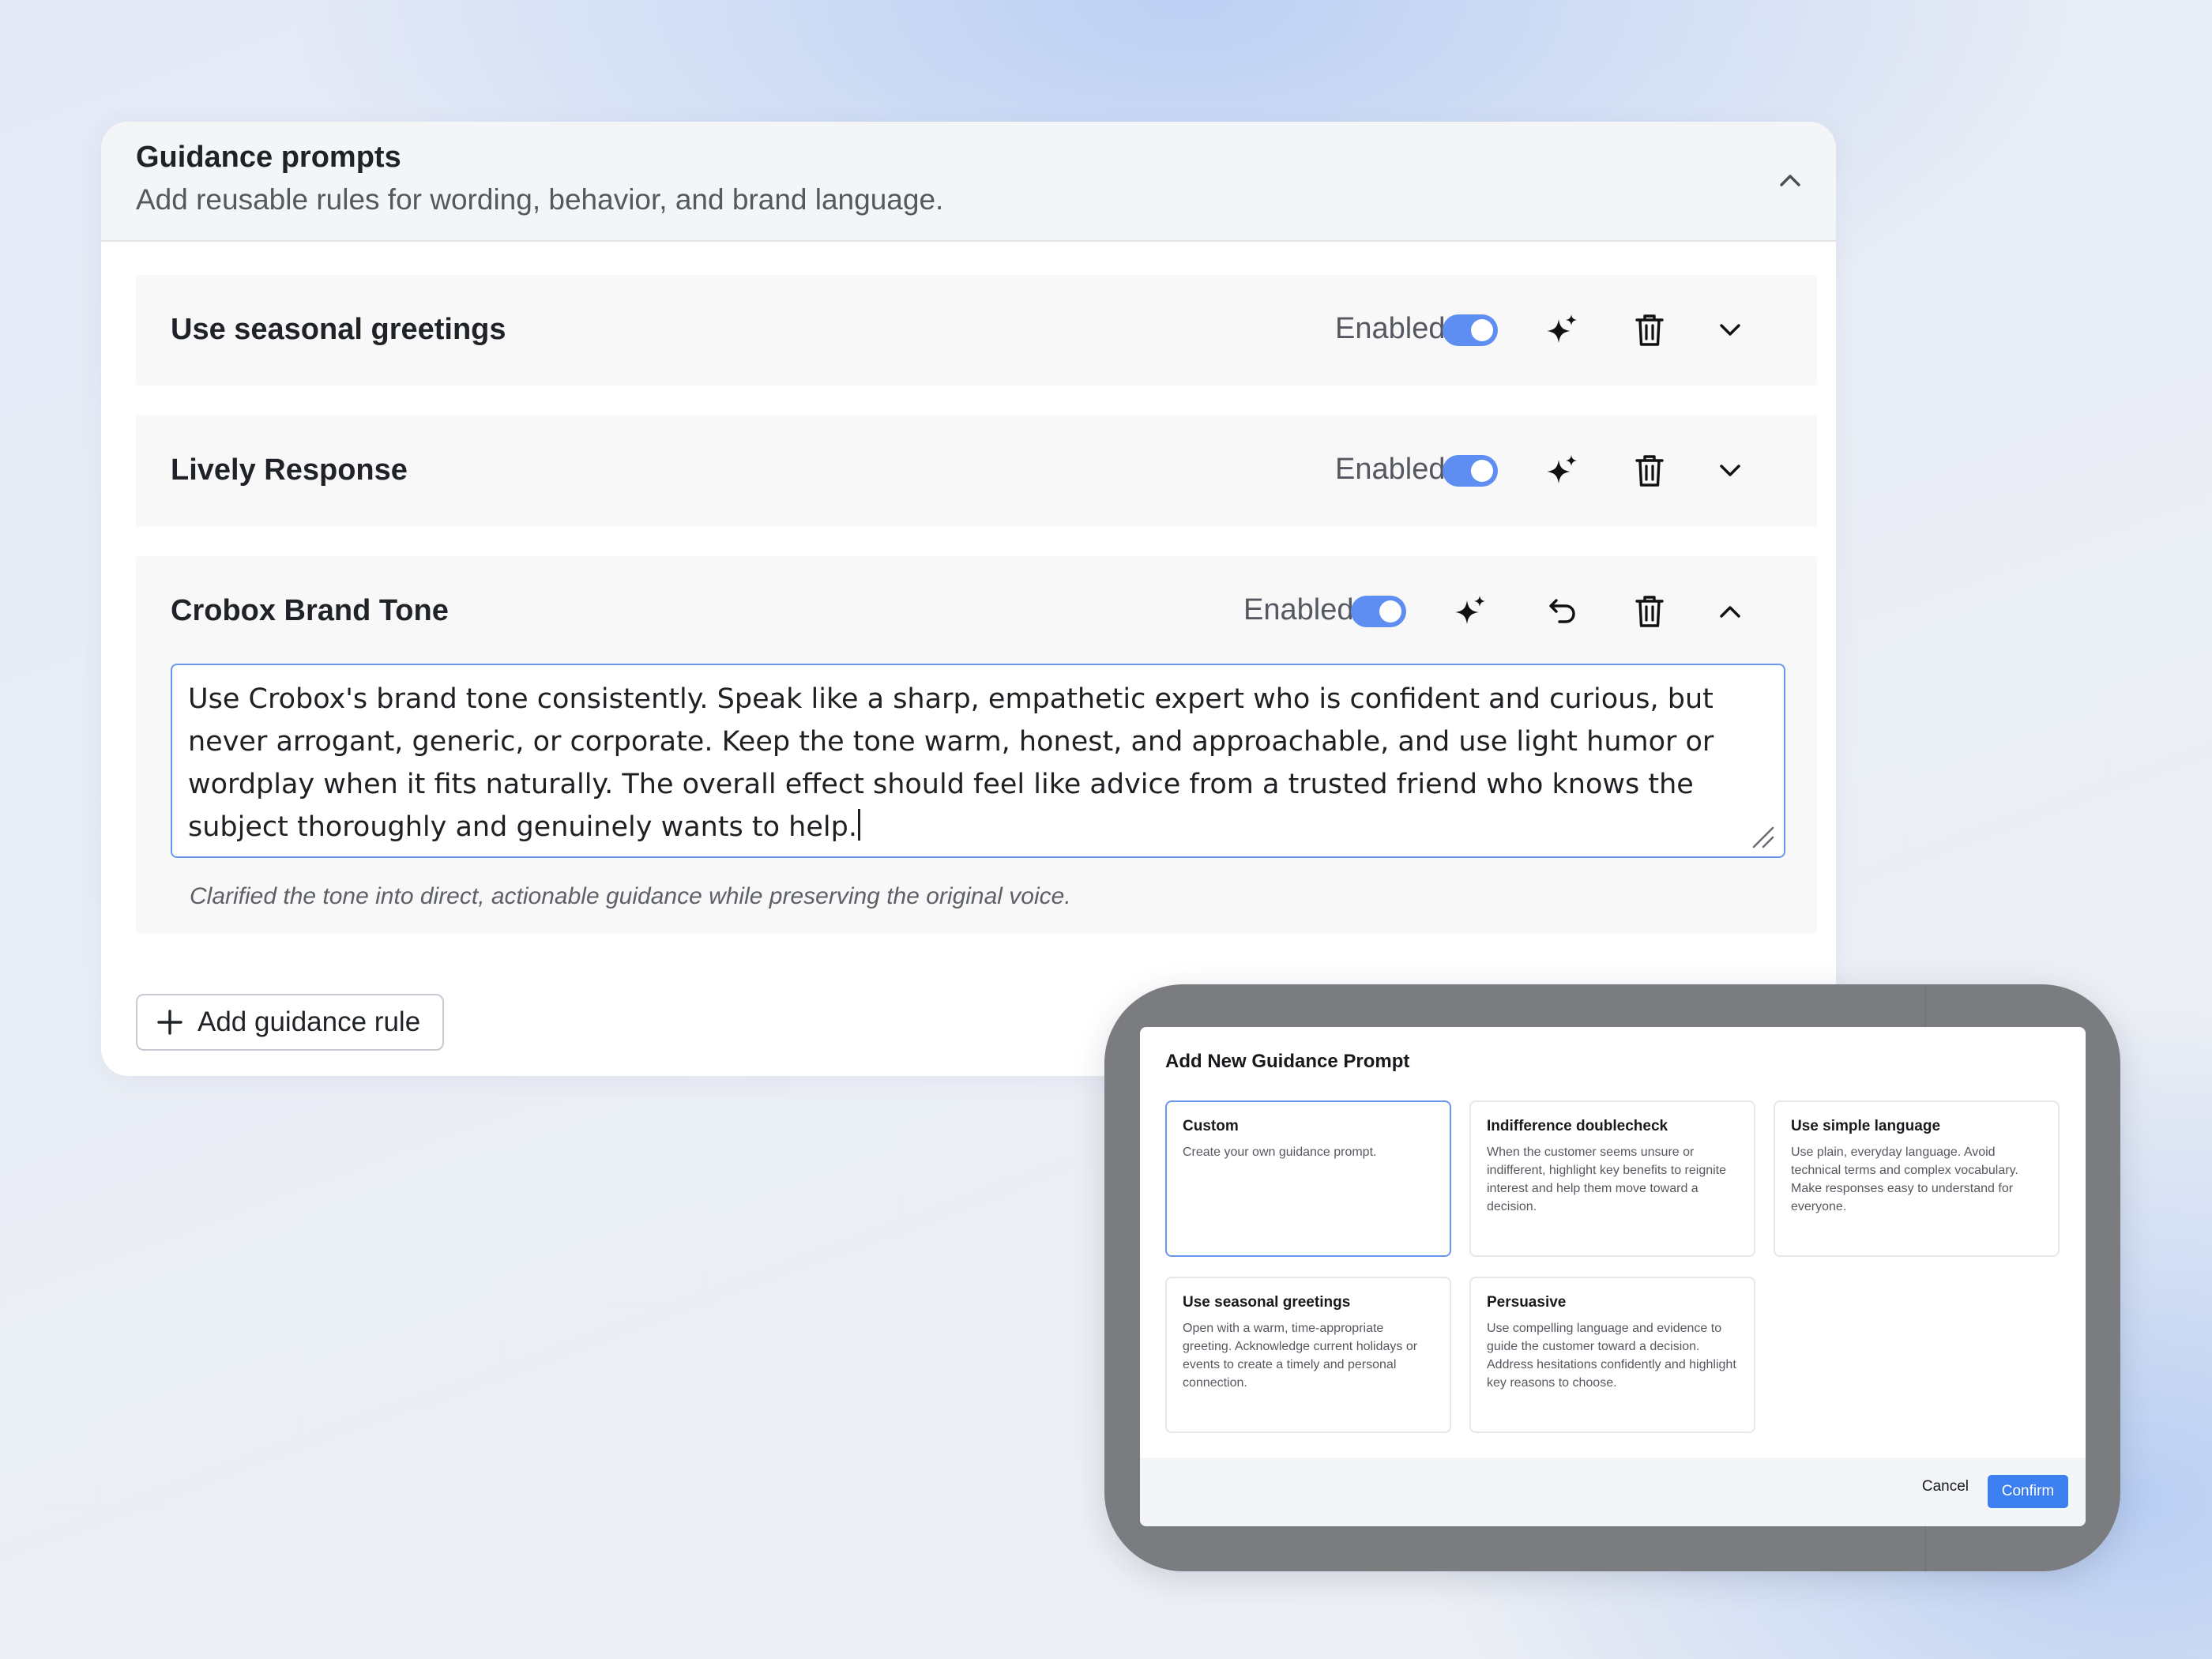 Image resolution: width=2212 pixels, height=1659 pixels. Describe the element at coordinates (2028, 1491) in the screenshot. I see `confirm-button: Confirm` at that location.